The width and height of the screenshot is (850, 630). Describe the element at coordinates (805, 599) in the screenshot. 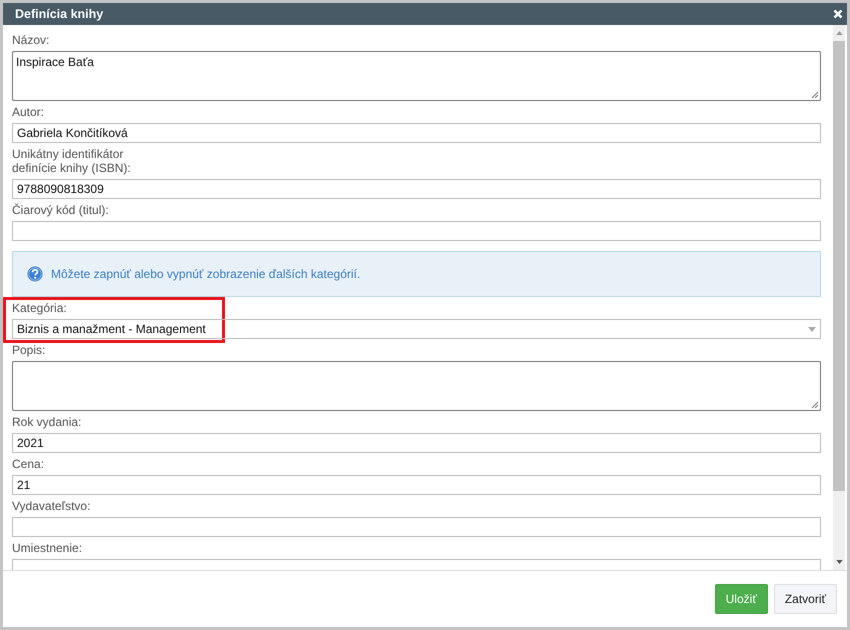

I see `close-button: Zatvoriť` at that location.